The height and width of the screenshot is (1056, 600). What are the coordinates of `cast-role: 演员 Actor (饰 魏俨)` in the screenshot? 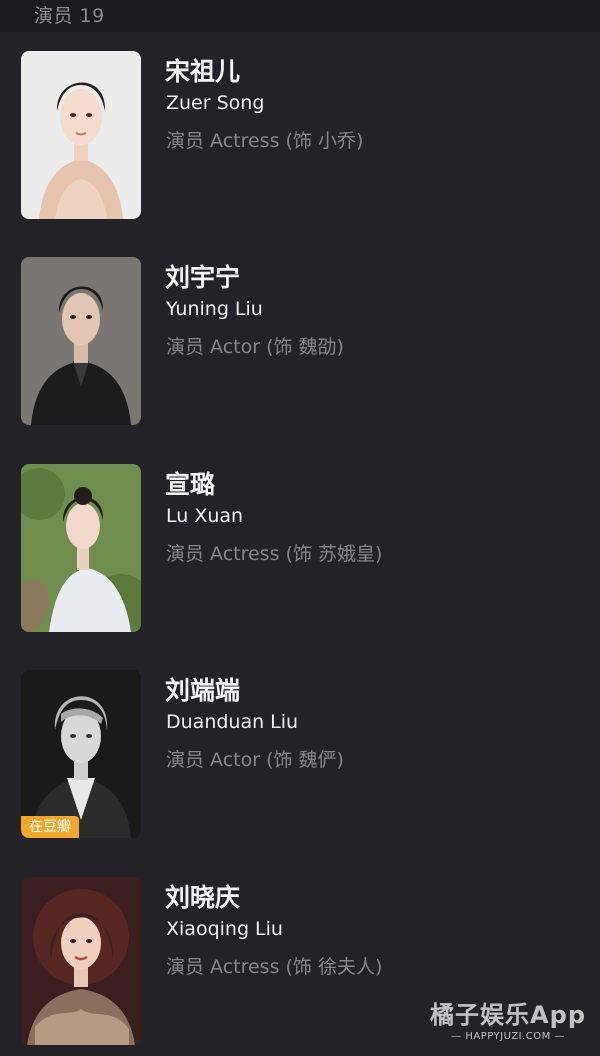 It's located at (255, 760).